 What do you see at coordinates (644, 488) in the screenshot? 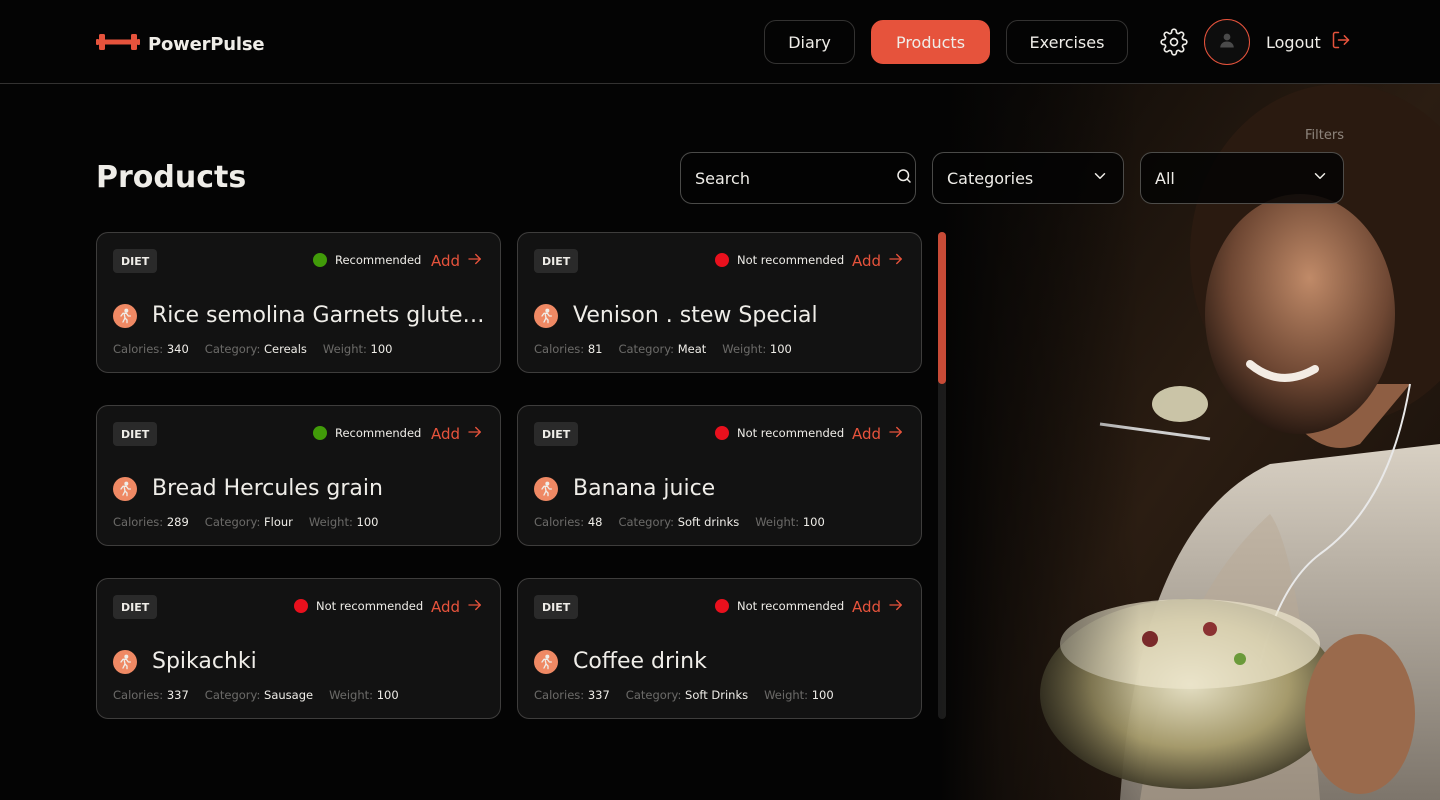
I see `product-title: Banana juice` at bounding box center [644, 488].